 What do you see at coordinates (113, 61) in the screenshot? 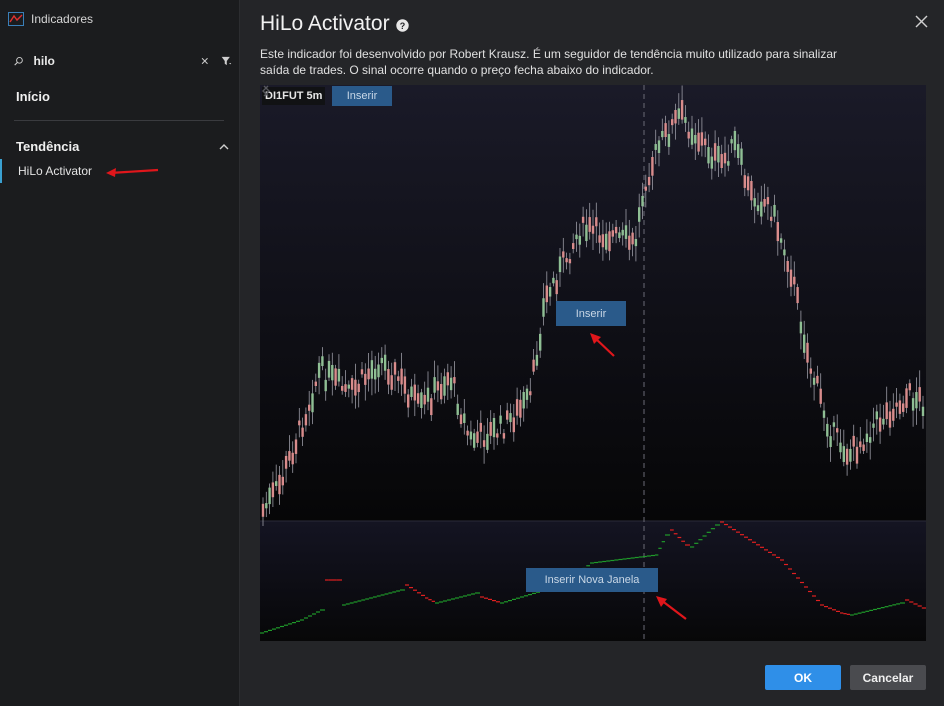
I see `search-input` at bounding box center [113, 61].